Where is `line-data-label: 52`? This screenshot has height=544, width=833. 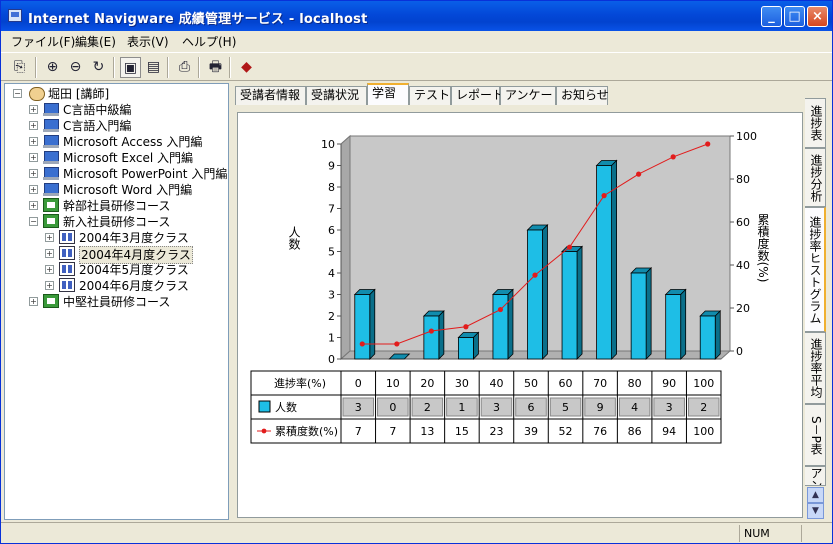
line-data-label: 52 is located at coordinates (566, 431).